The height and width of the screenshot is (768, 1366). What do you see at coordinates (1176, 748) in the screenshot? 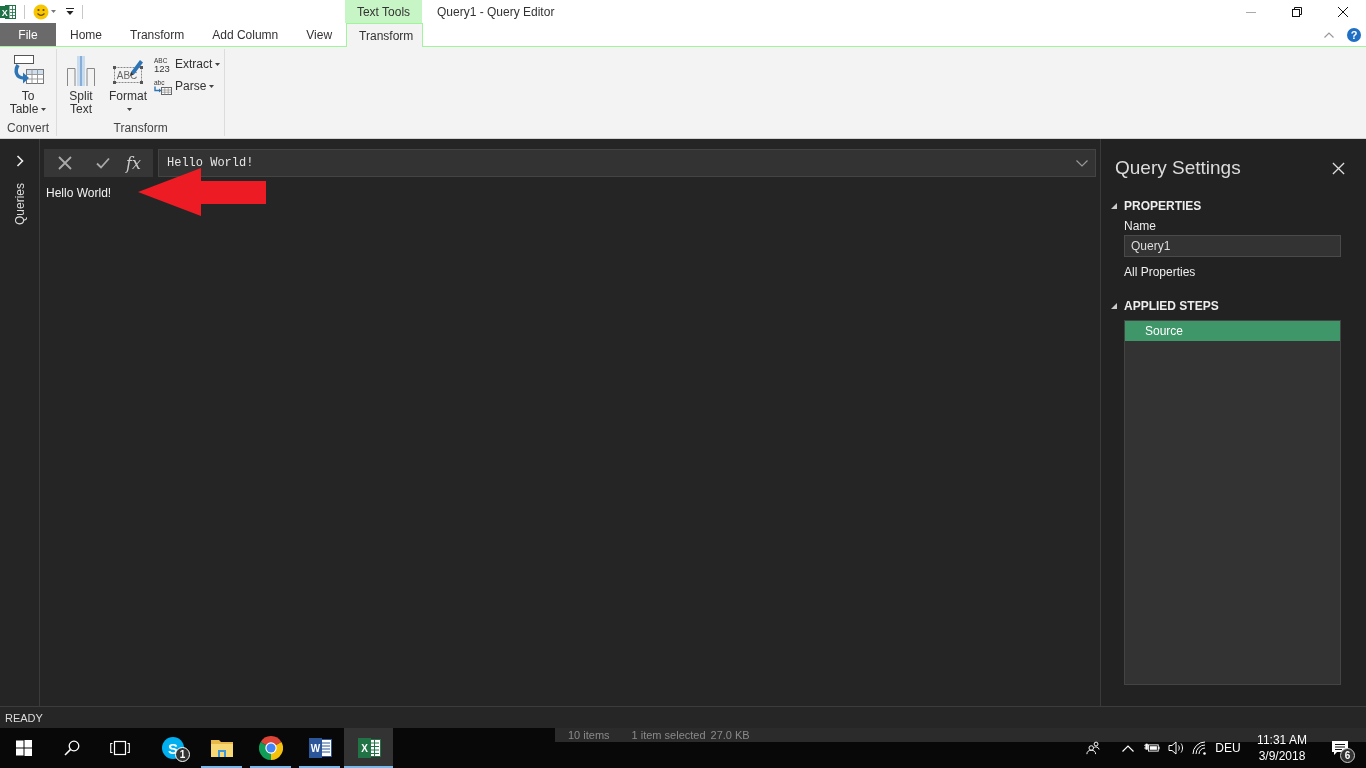
I see `speaker-icon` at bounding box center [1176, 748].